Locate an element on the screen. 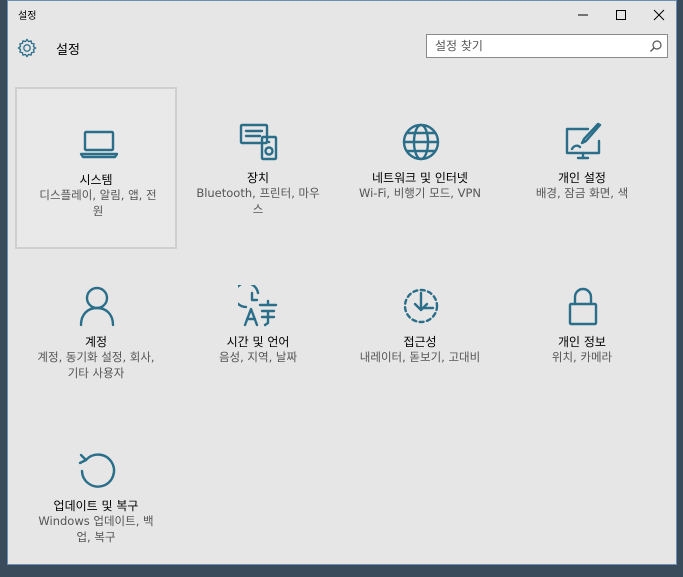 This screenshot has height=577, width=683. tile-description: Wi-Fi, 비행기 모드, VPN is located at coordinates (420, 193).